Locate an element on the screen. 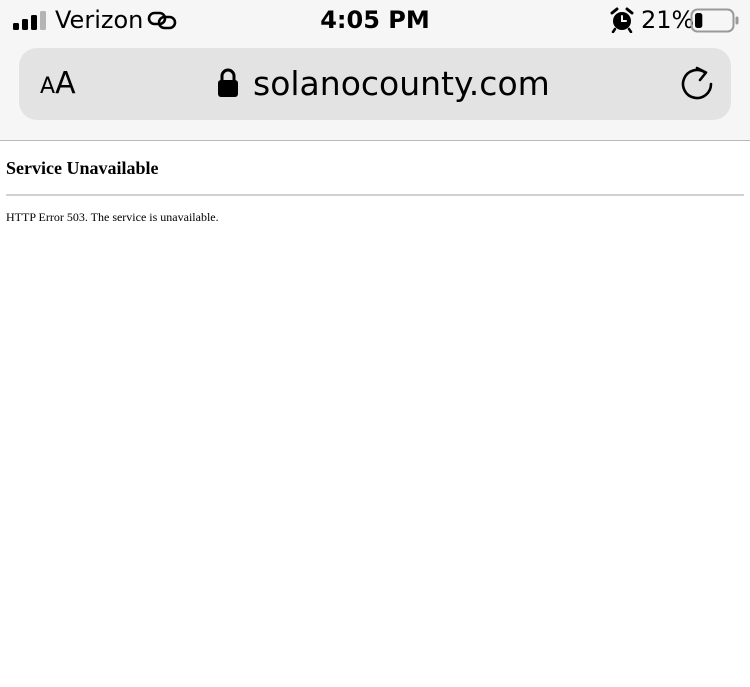 The height and width of the screenshot is (687, 750). lock-icon is located at coordinates (228, 82).